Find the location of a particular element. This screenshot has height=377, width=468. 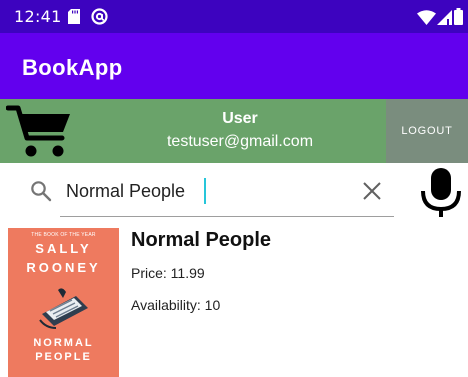

book-price: Price: 11.99 is located at coordinates (168, 273).